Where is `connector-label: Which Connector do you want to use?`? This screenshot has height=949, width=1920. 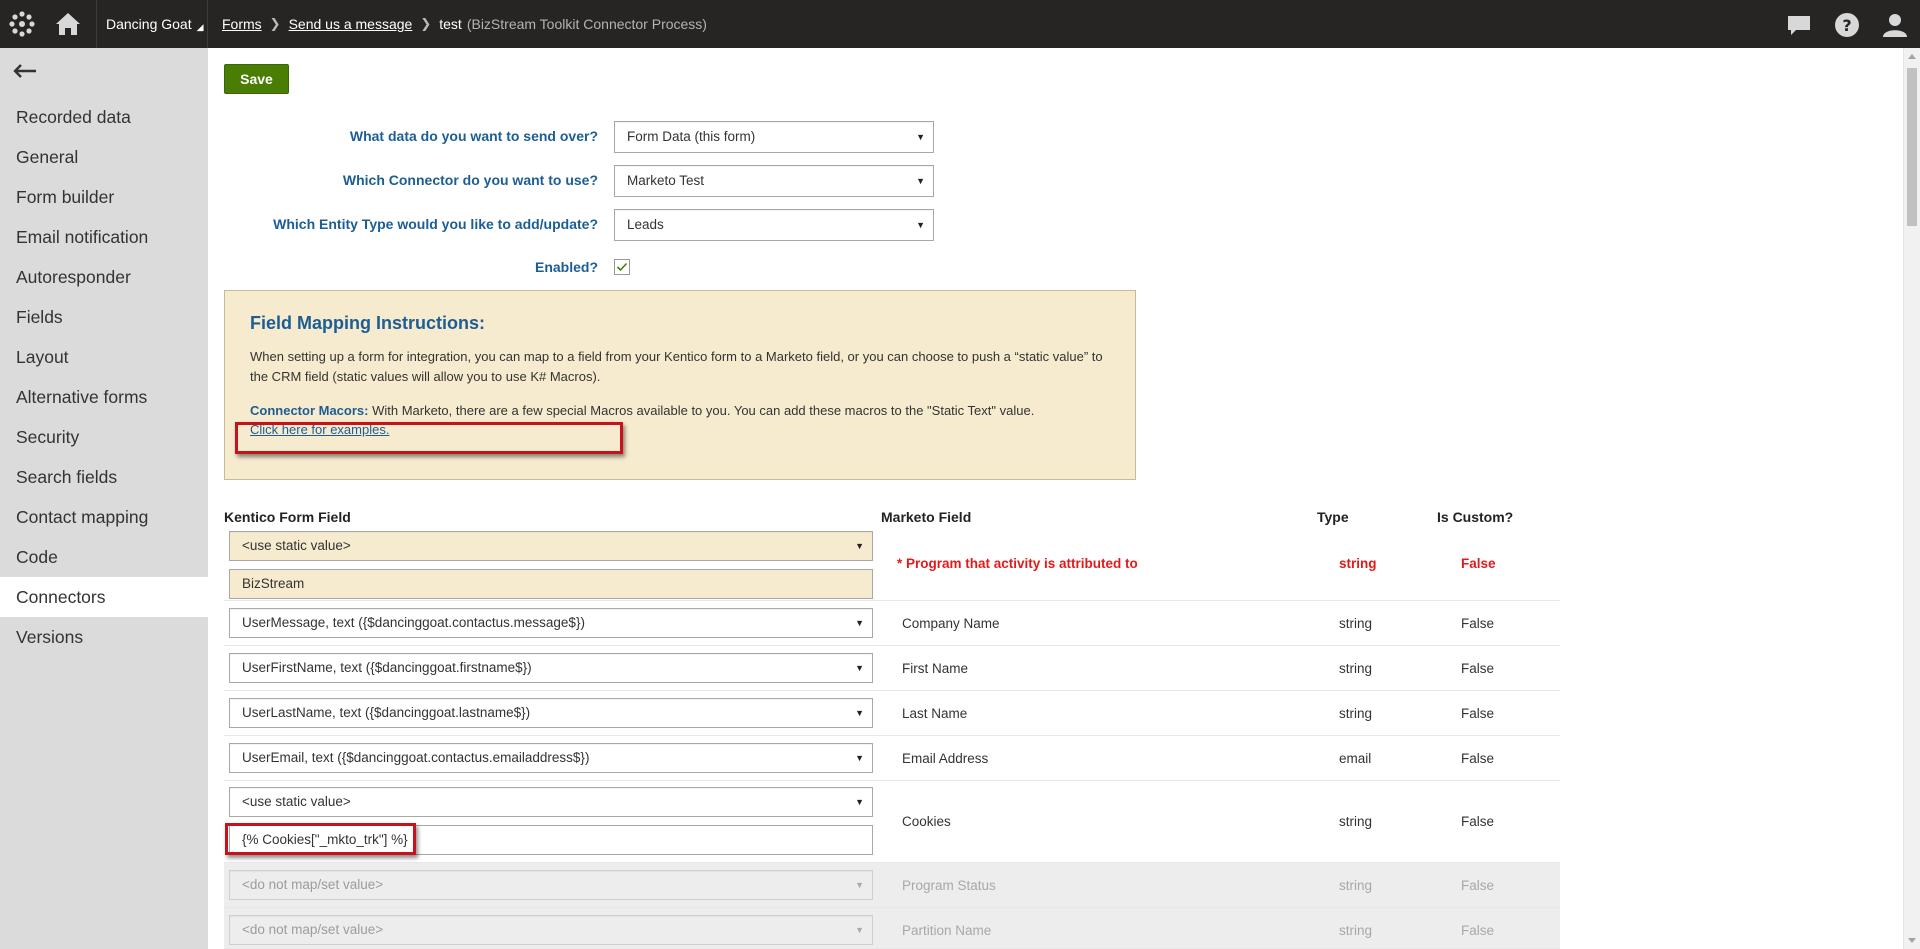
connector-label: Which Connector do you want to use? is located at coordinates (470, 180).